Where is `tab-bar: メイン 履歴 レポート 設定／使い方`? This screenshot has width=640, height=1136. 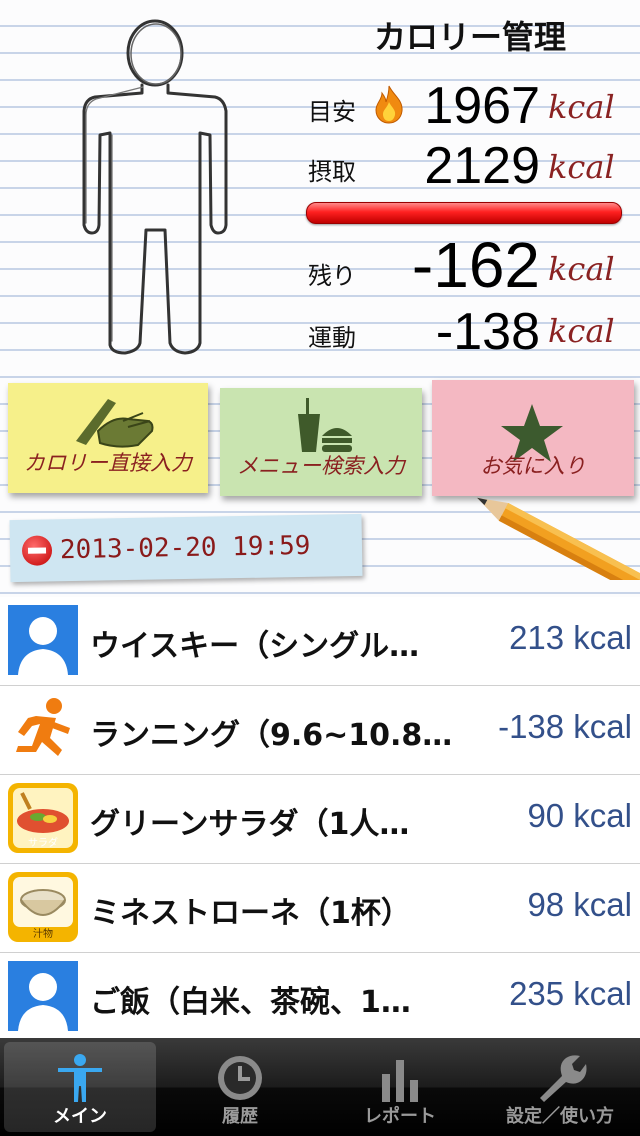 tab-bar: メイン 履歴 レポート 設定／使い方 is located at coordinates (320, 1087).